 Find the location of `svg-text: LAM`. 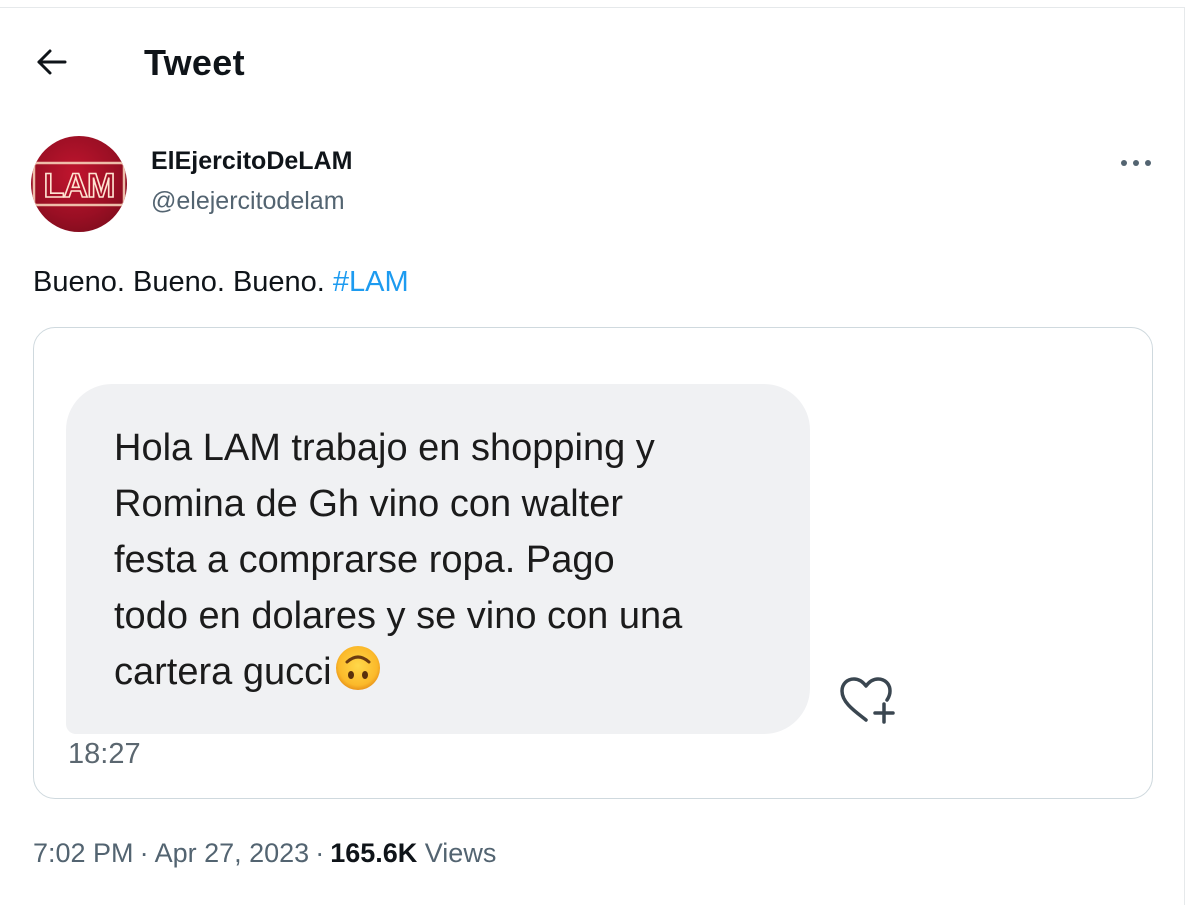

svg-text: LAM is located at coordinates (79, 186).